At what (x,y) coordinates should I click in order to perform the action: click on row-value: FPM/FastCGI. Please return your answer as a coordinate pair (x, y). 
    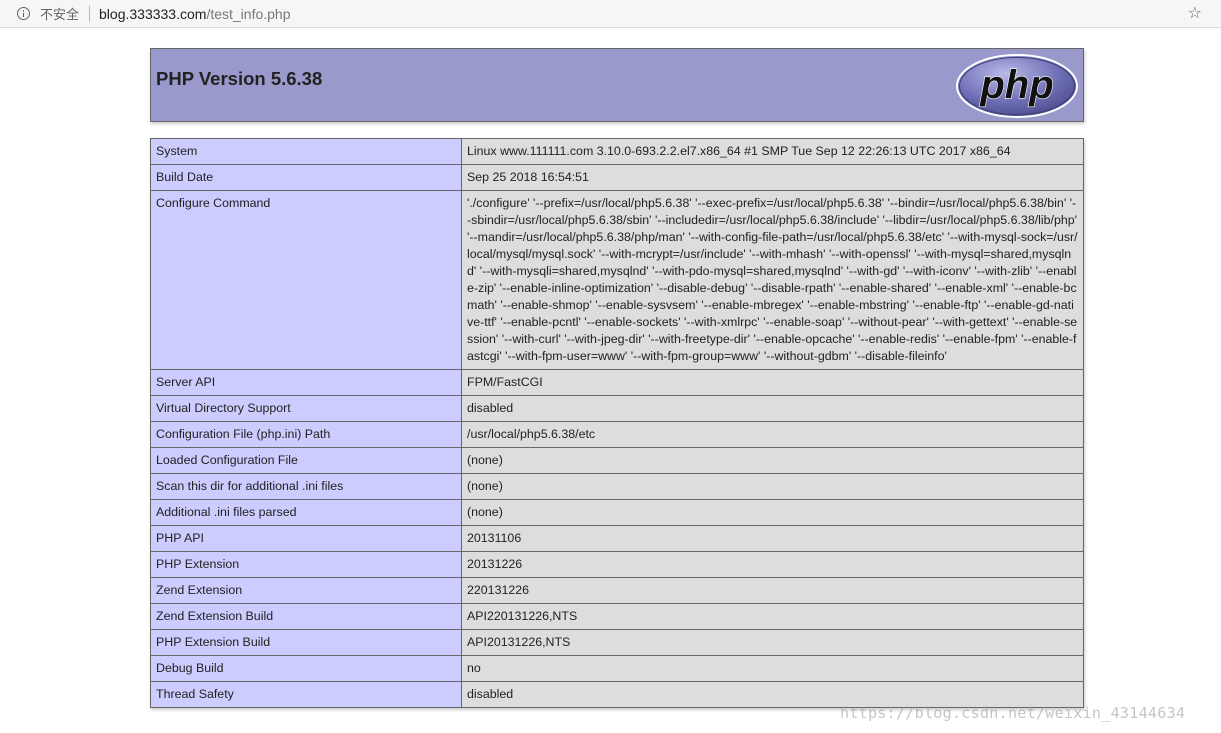
    Looking at the image, I should click on (772, 382).